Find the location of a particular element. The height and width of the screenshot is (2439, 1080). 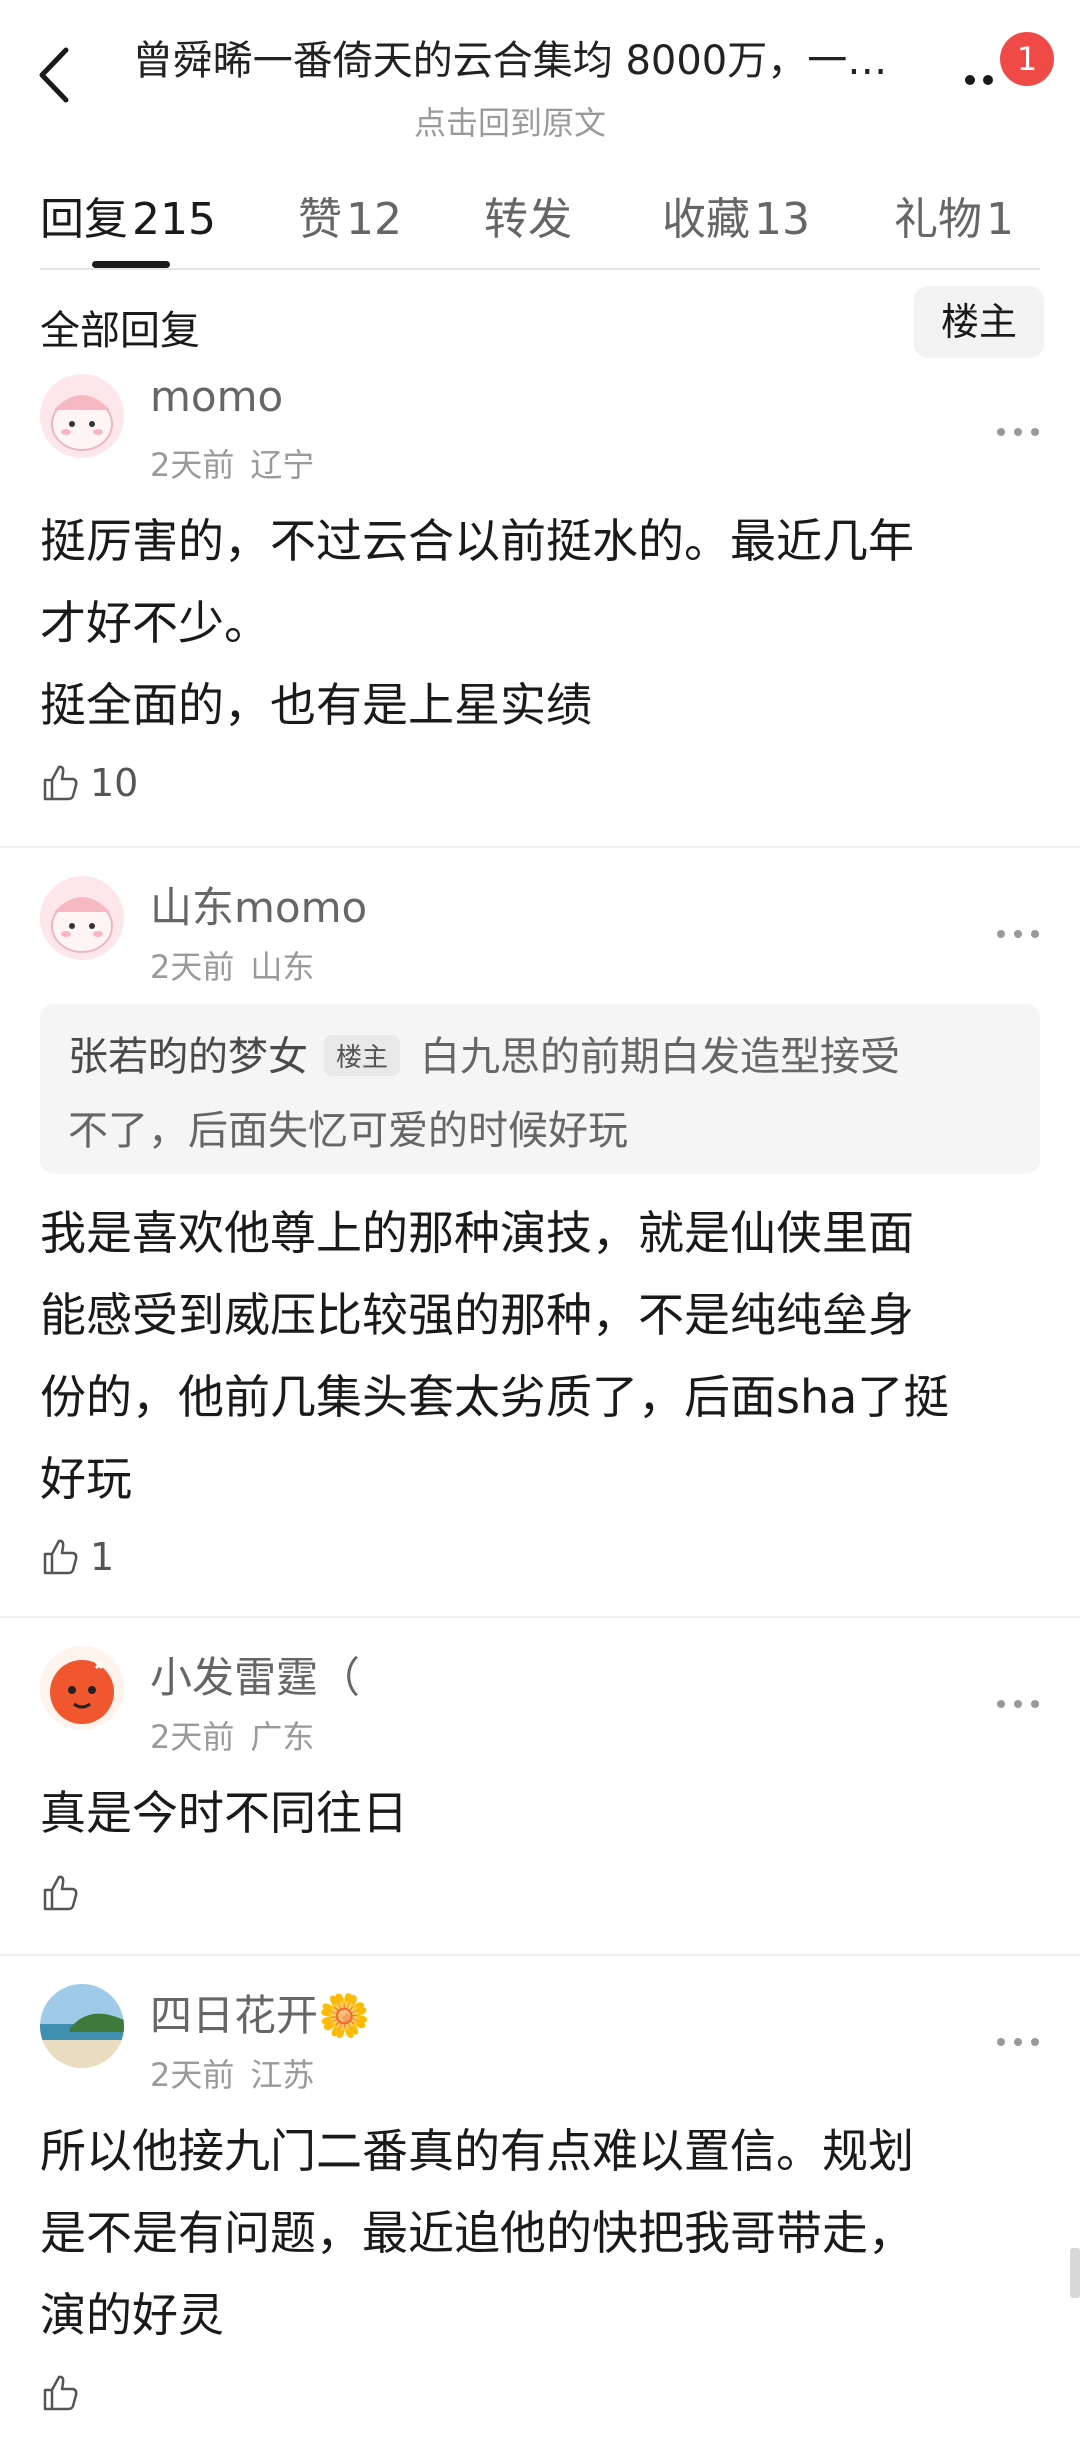

tab-reposts: 转发 is located at coordinates (528, 215).